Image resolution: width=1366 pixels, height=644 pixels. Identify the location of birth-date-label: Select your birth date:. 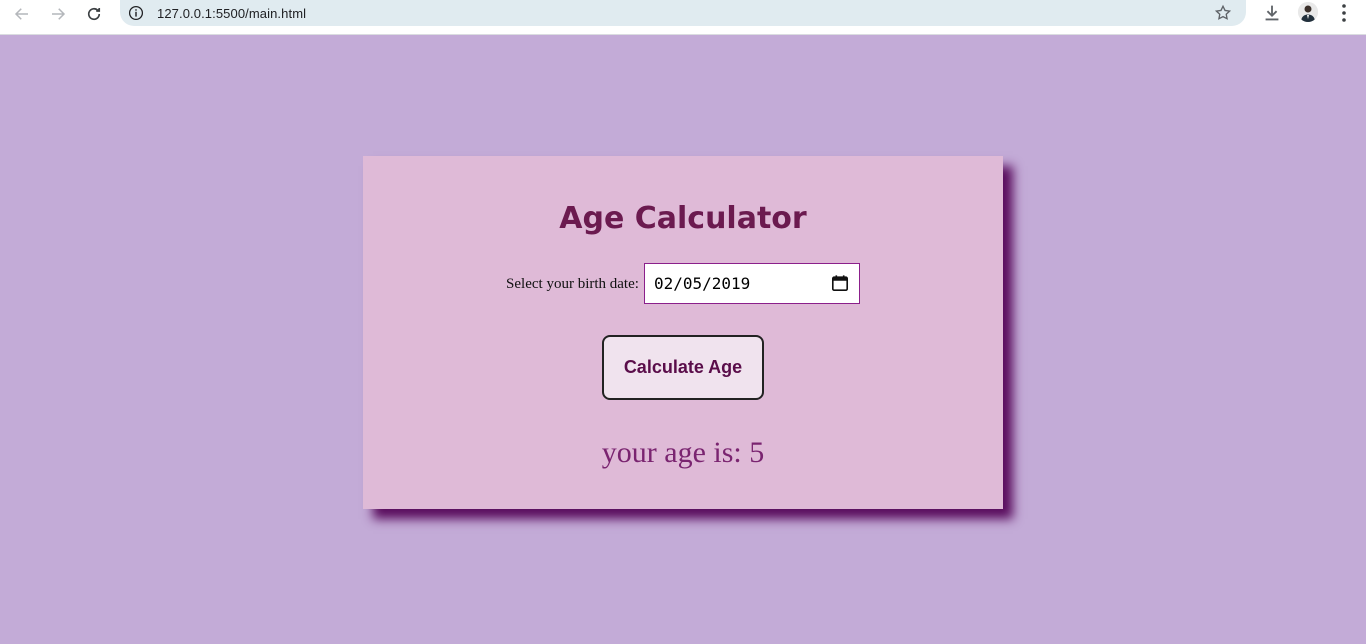
(572, 283).